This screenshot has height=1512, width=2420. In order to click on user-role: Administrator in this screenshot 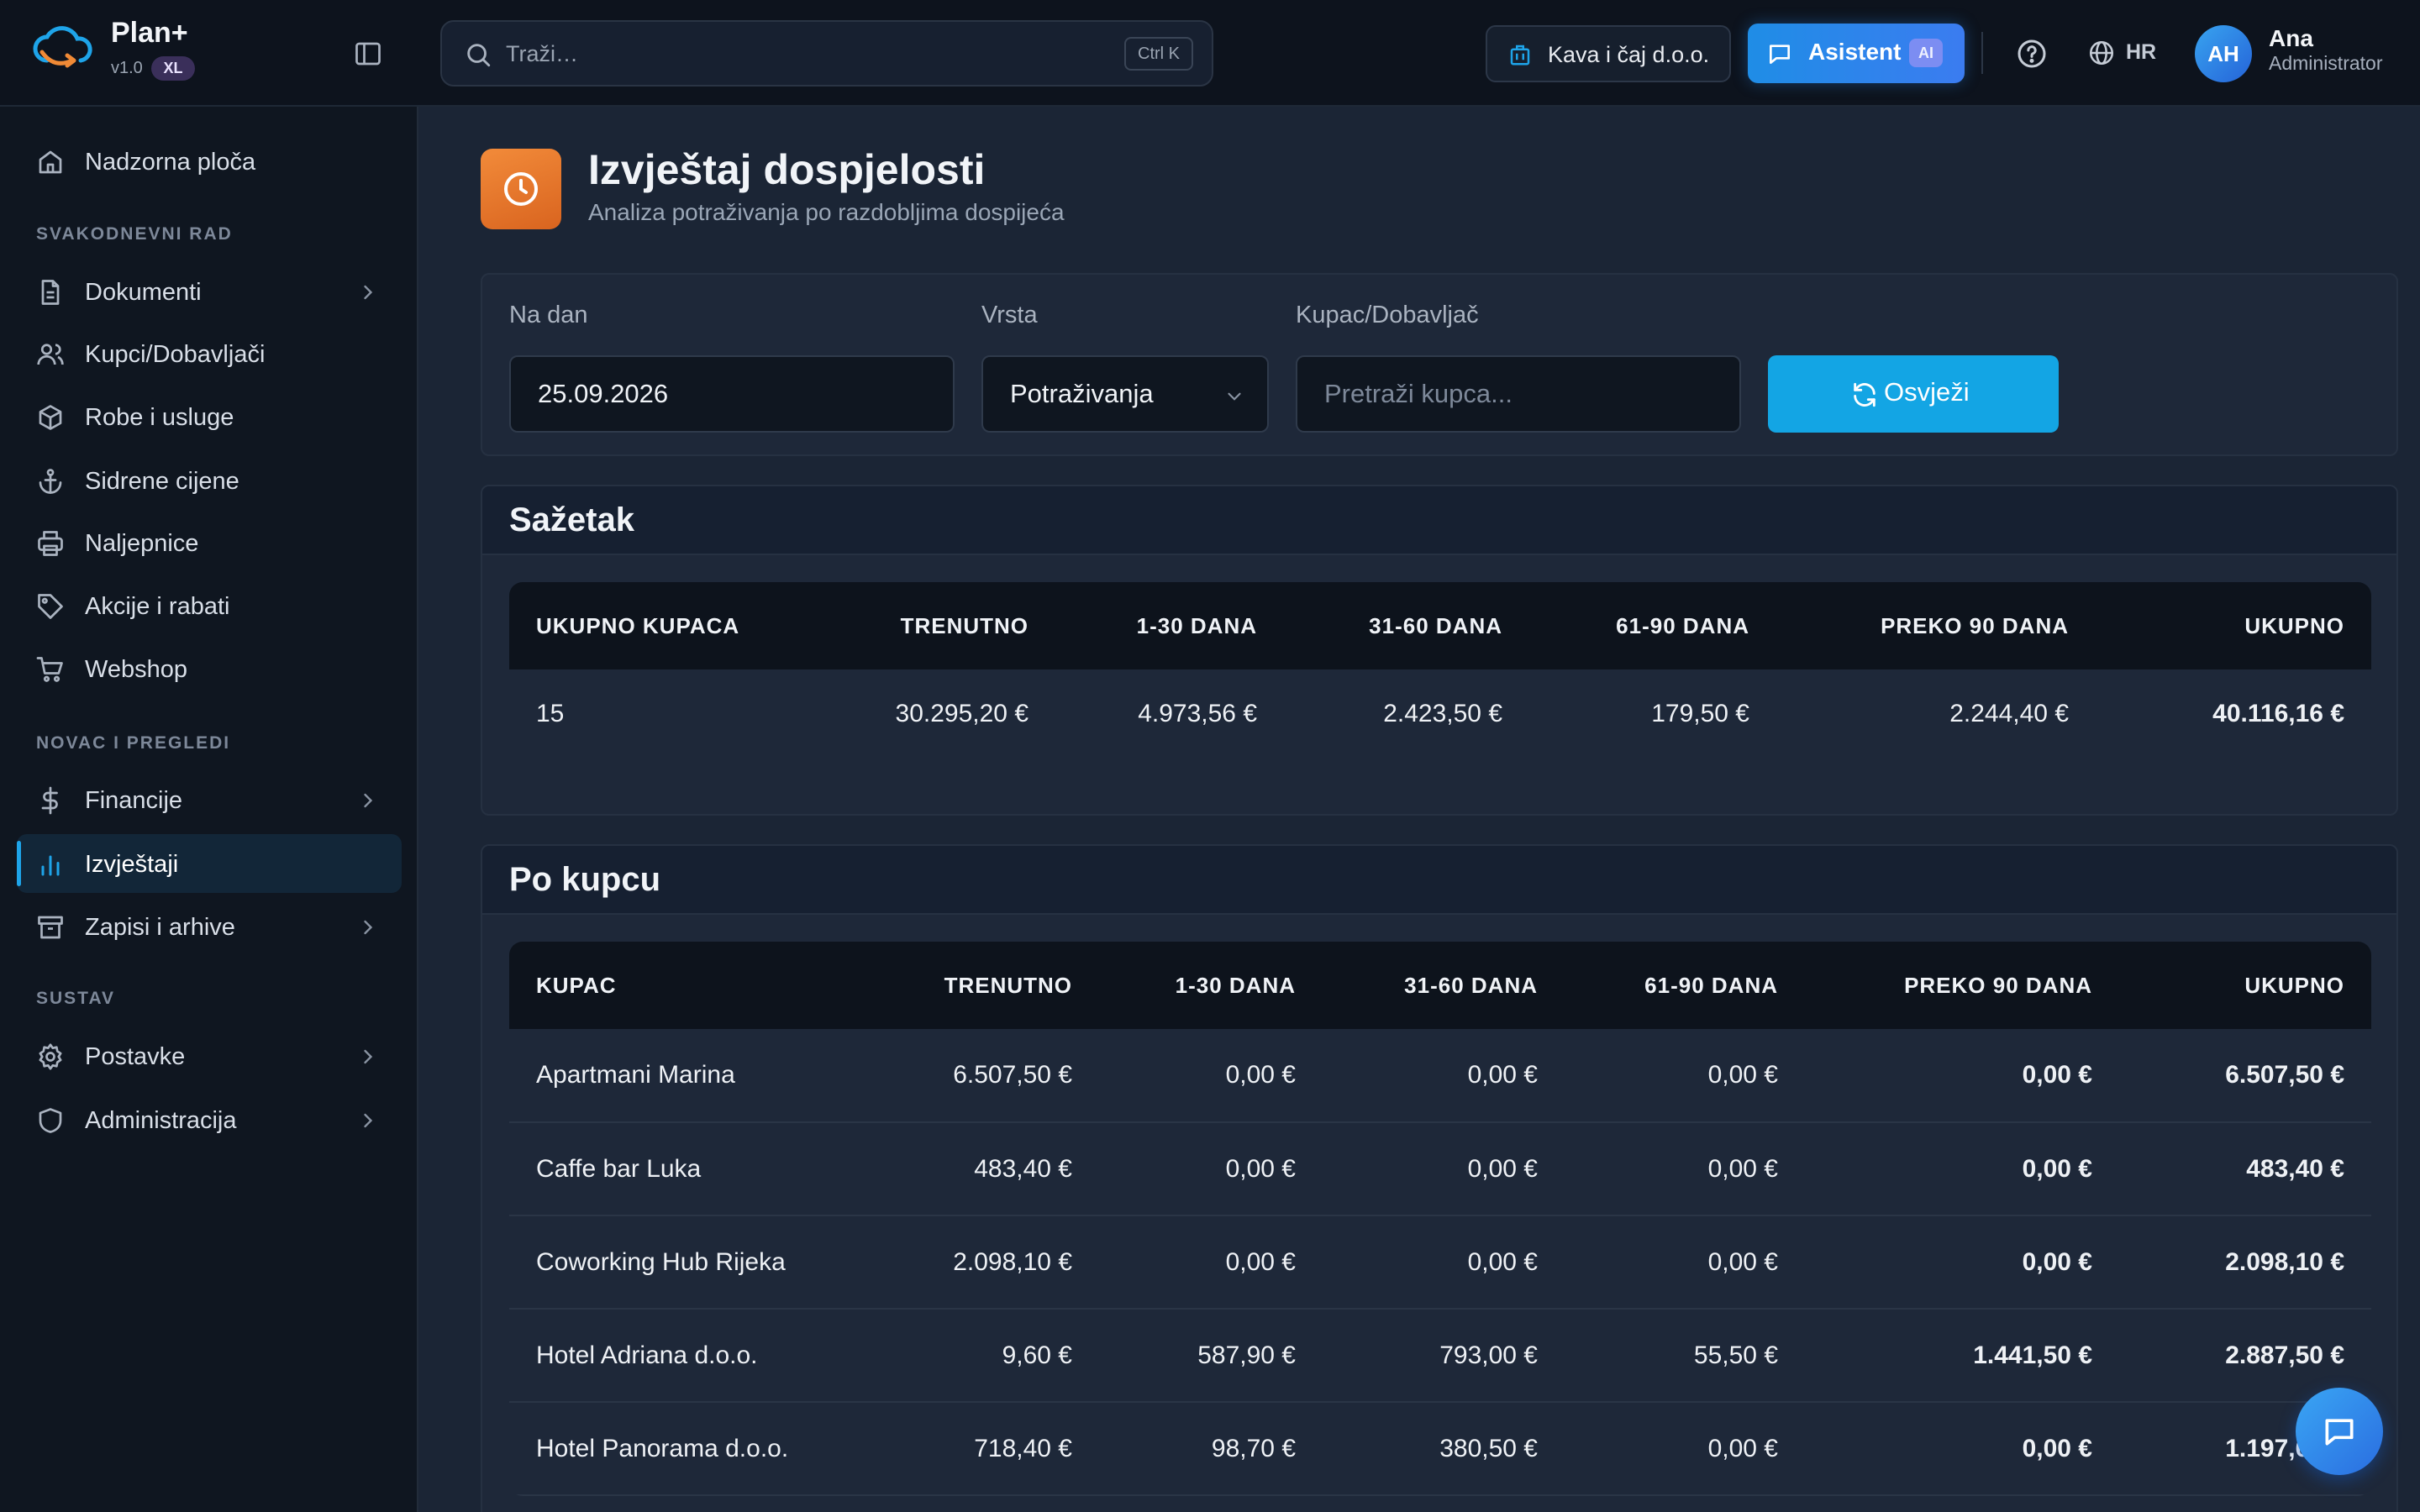, I will do `click(2326, 63)`.